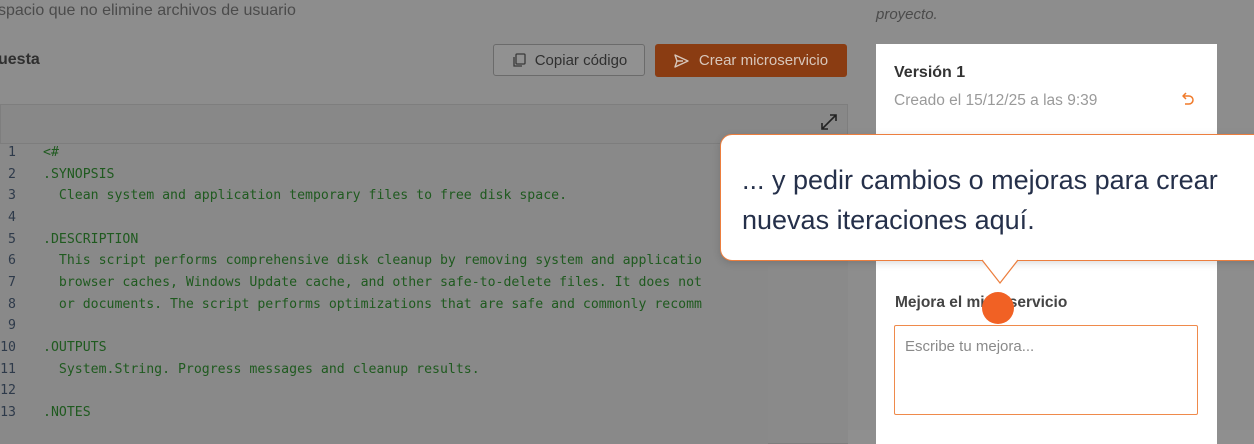 Image resolution: width=1254 pixels, height=444 pixels. What do you see at coordinates (384, 156) in the screenshot?
I see `code-line: 1 <#` at bounding box center [384, 156].